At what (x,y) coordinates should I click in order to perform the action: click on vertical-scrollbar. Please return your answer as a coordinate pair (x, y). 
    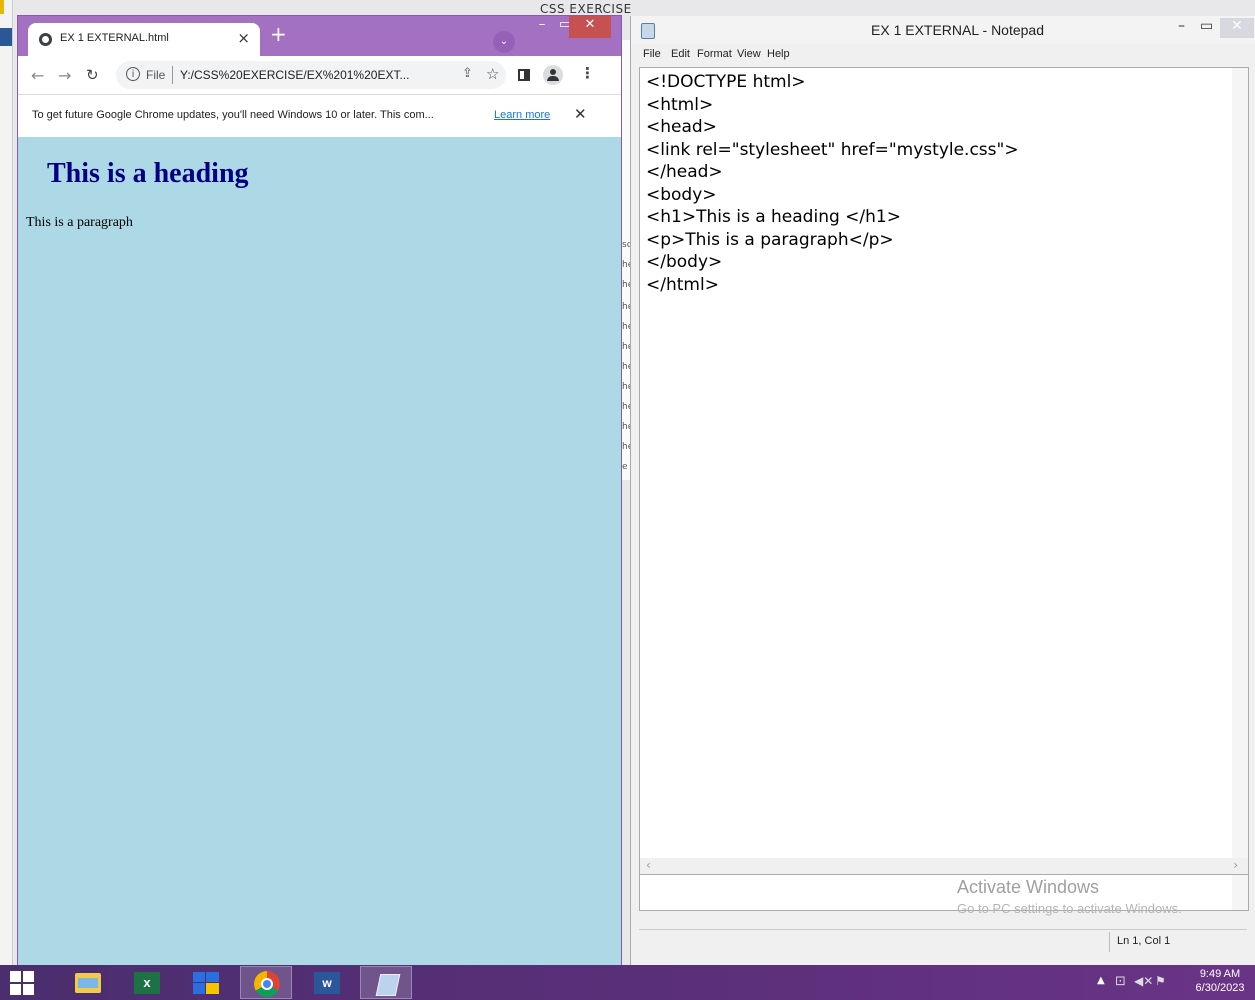
    Looking at the image, I should click on (1240, 489).